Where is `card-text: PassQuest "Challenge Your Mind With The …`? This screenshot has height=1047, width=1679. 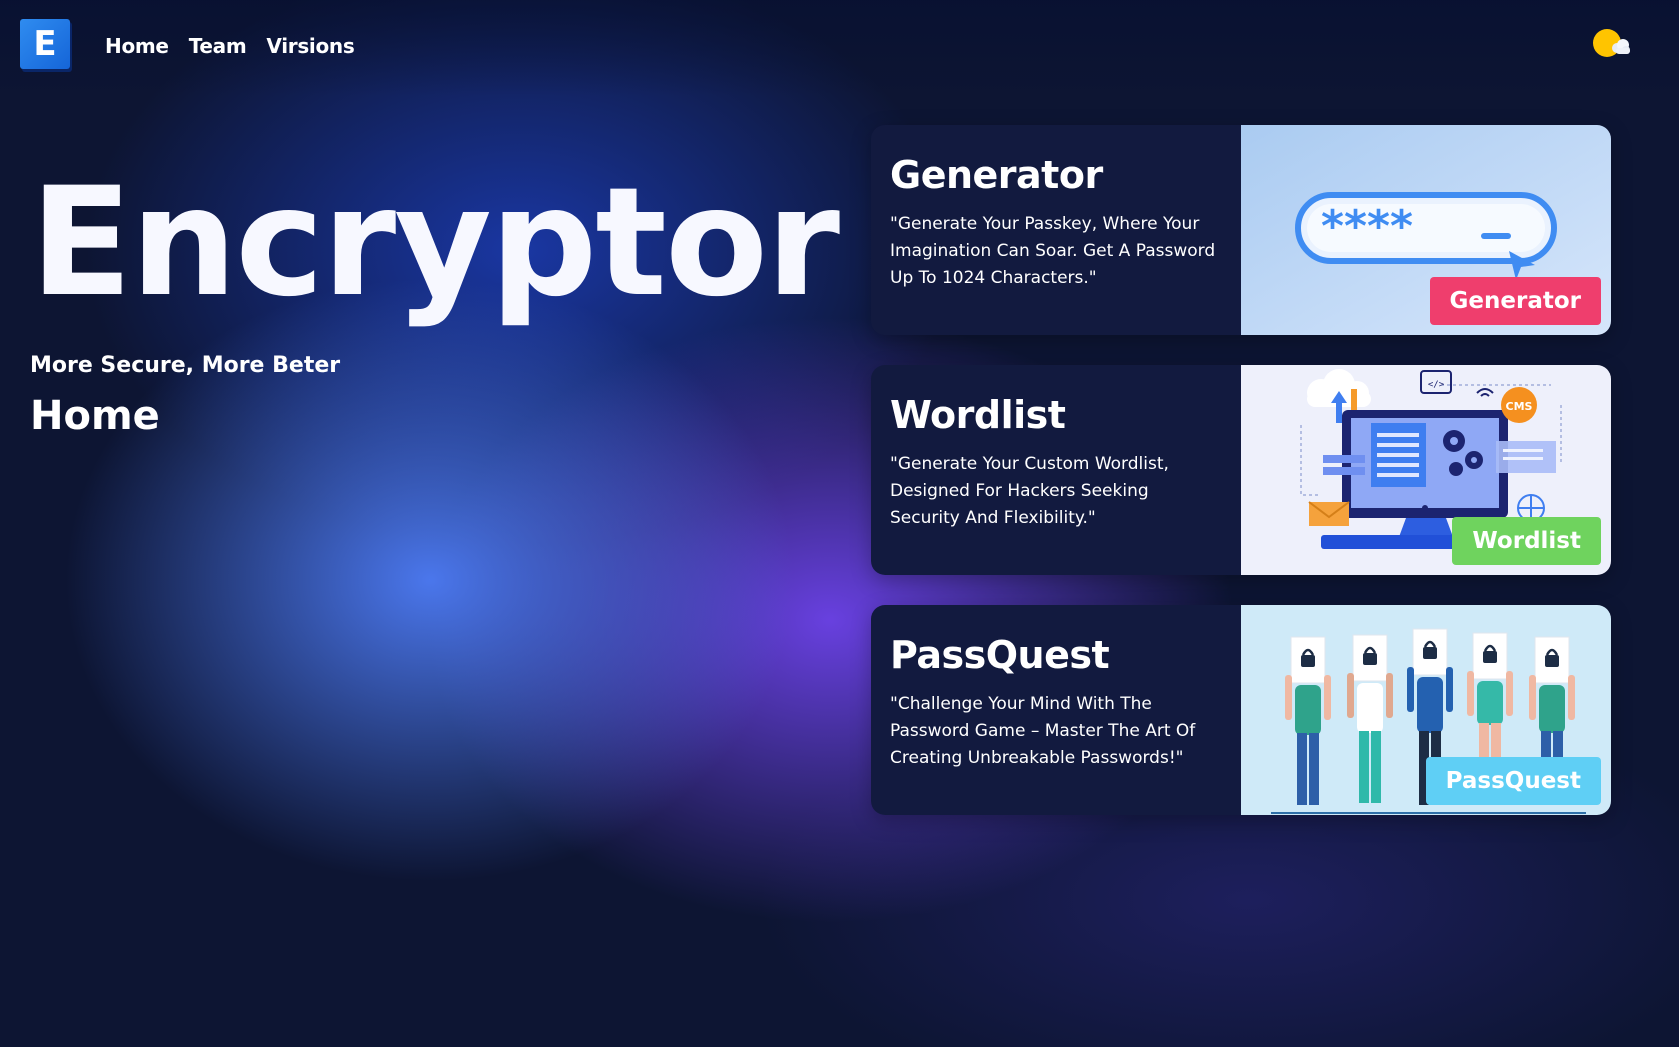 card-text: PassQuest "Challenge Your Mind With The … is located at coordinates (1056, 710).